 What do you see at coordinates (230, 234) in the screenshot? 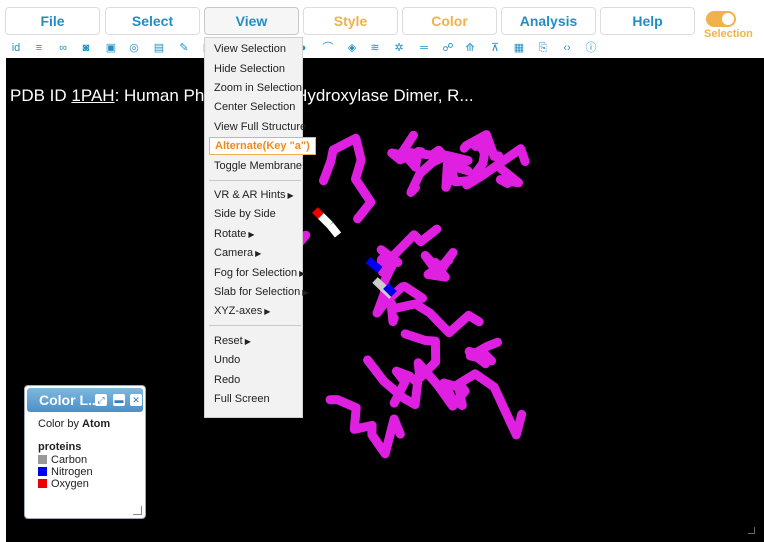
I see `rotate-label: Rotate` at bounding box center [230, 234].